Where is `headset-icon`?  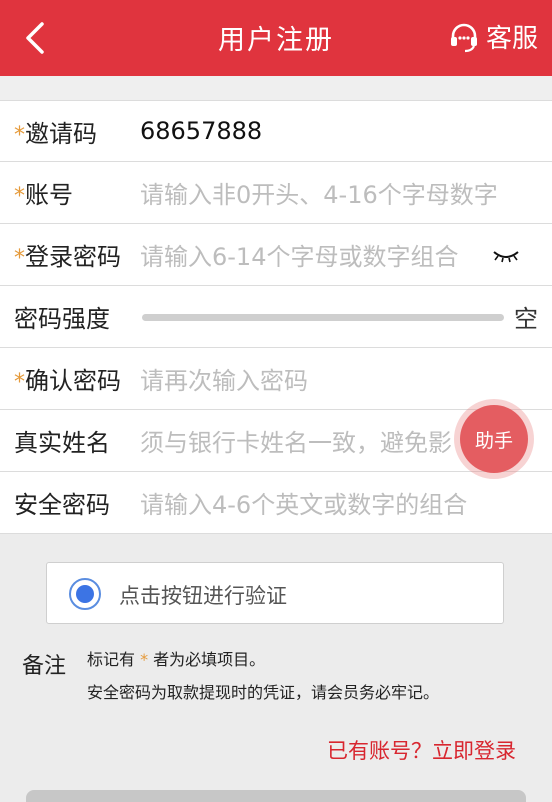 headset-icon is located at coordinates (463, 37).